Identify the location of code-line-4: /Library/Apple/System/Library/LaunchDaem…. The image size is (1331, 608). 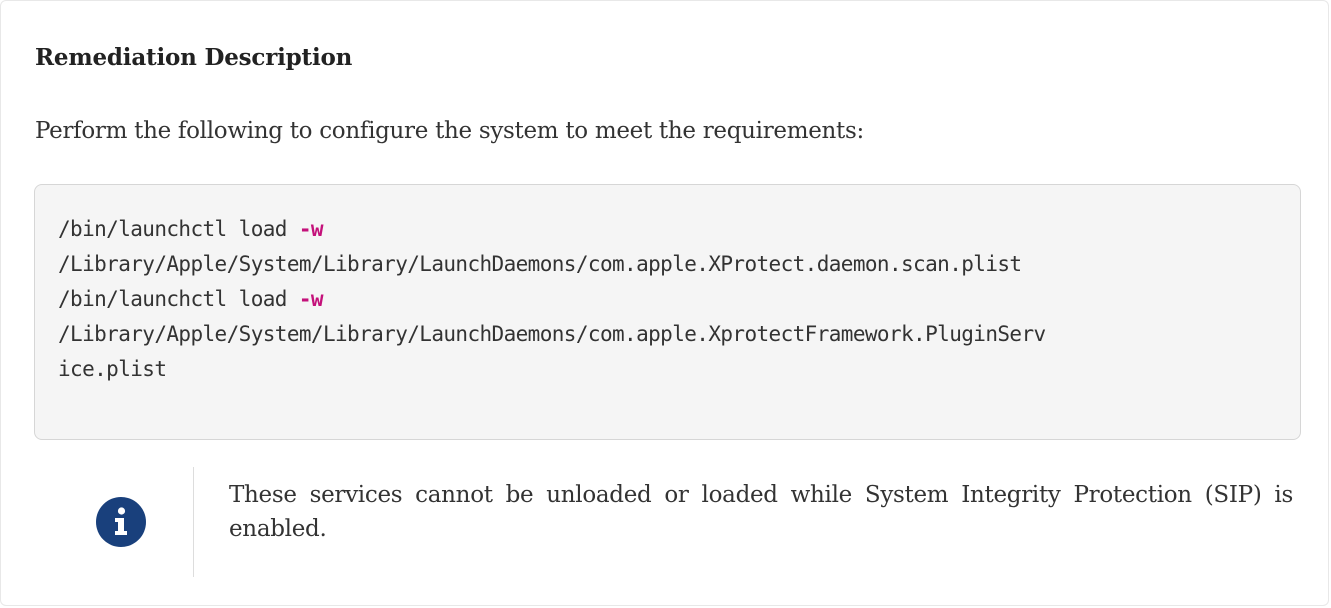
(552, 334).